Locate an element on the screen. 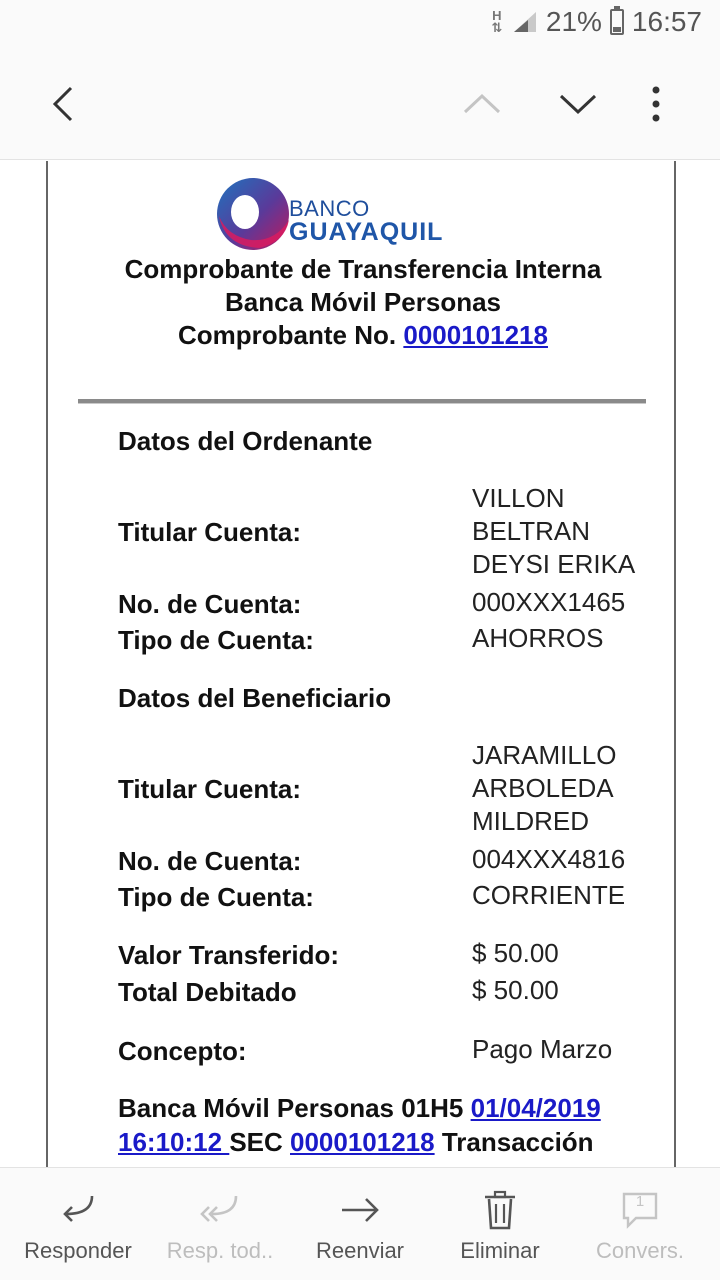 This screenshot has width=720, height=1281. ordenante-cuenta-label: No. de Cuenta: is located at coordinates (210, 604).